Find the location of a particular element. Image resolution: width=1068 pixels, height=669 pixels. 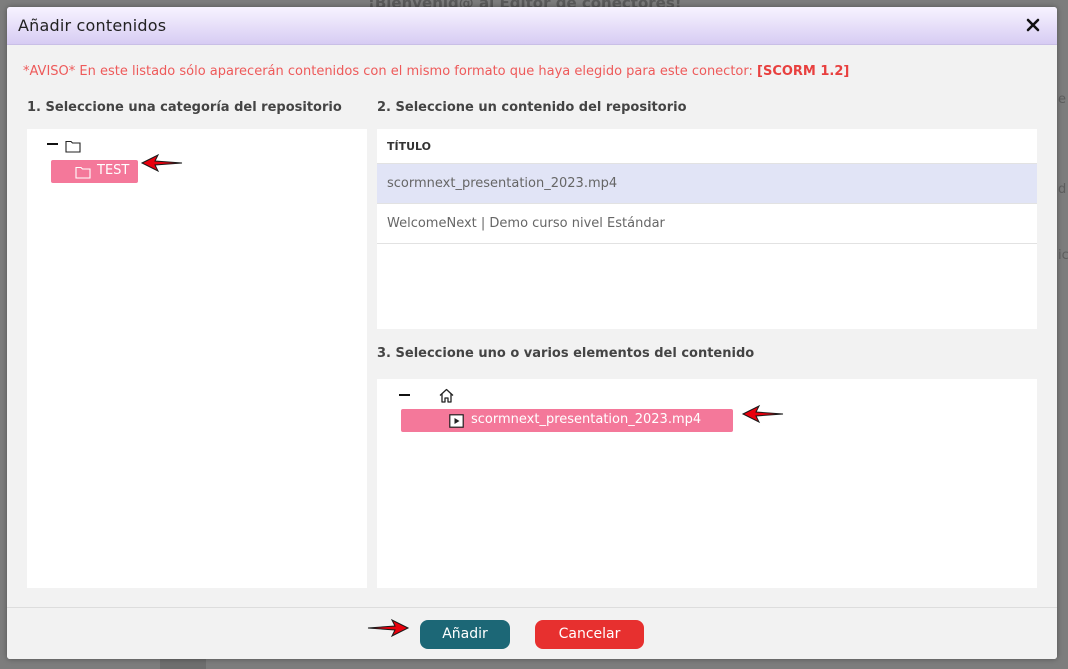

dialog-footer: Añadir Cancelar is located at coordinates (532, 633).